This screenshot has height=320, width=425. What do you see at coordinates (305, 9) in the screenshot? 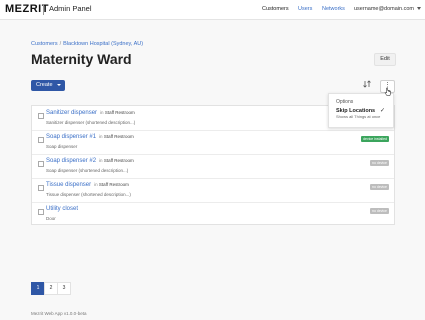
I see `nav-users: Users` at bounding box center [305, 9].